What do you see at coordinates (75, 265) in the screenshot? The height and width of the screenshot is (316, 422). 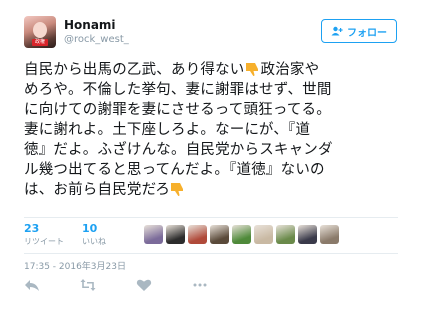 I see `tweet-timestamp: 17:35 - 2016年3月23日` at bounding box center [75, 265].